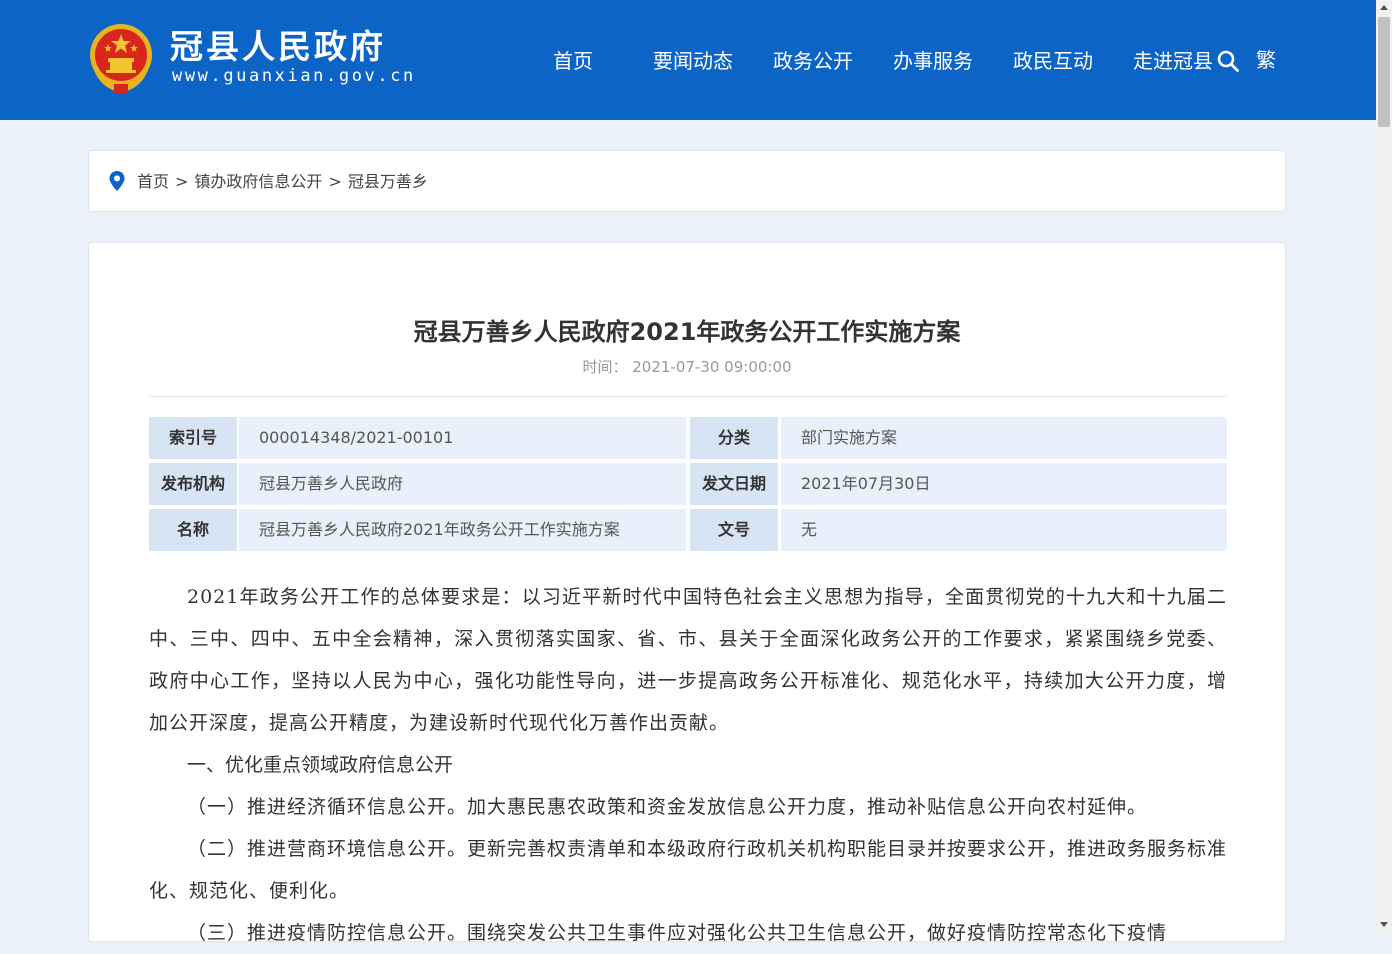 The width and height of the screenshot is (1392, 954). I want to click on traditional-chinese-toggle: 繁, so click(1266, 60).